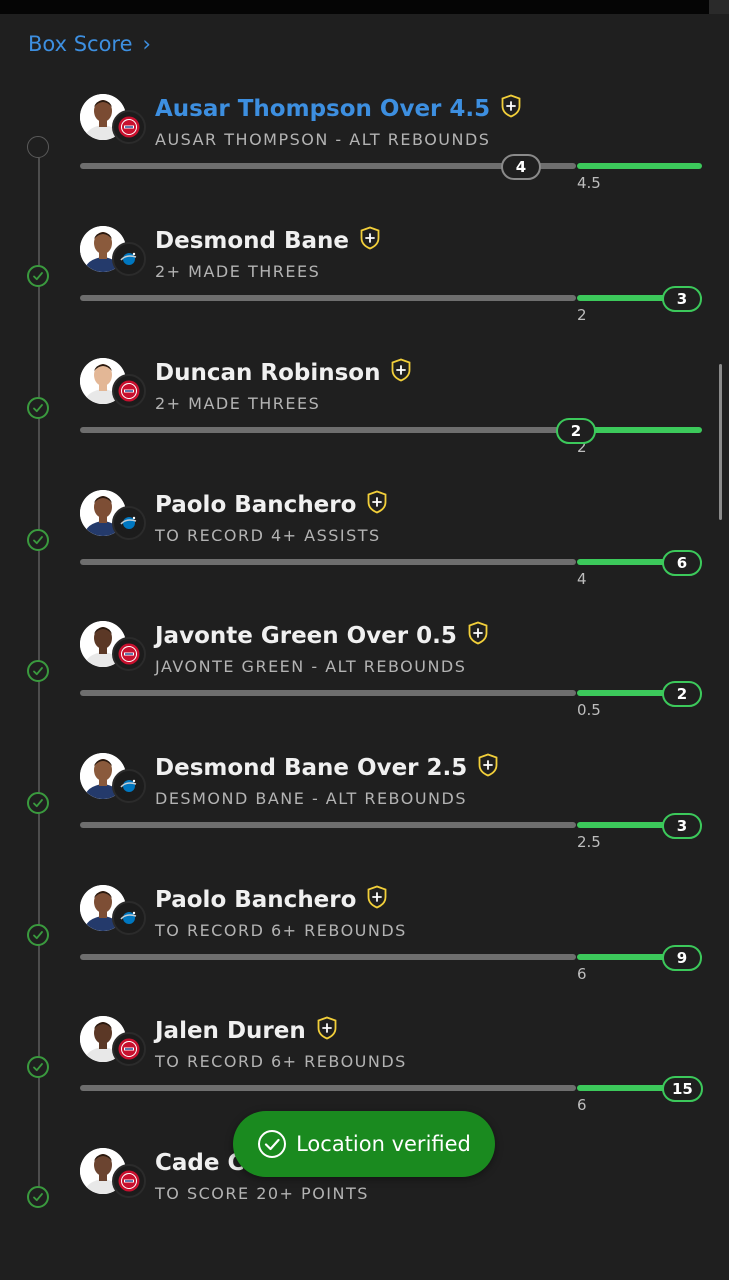 This screenshot has width=729, height=1280. What do you see at coordinates (682, 563) in the screenshot?
I see `current-stat-pill: 6` at bounding box center [682, 563].